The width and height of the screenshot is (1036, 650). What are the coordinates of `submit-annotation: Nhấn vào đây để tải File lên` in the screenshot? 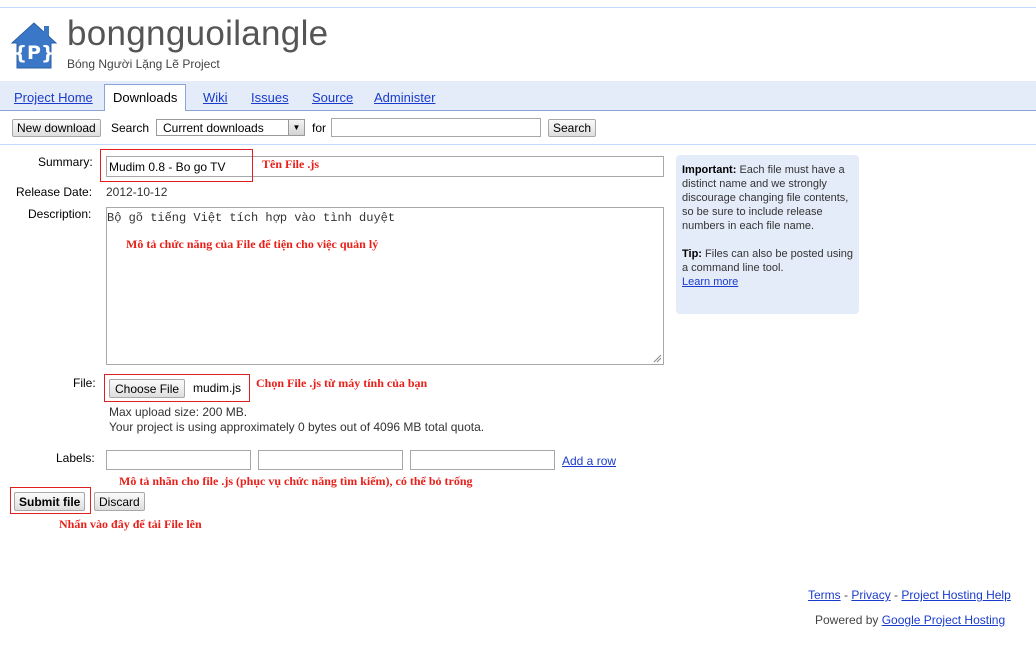 It's located at (130, 524).